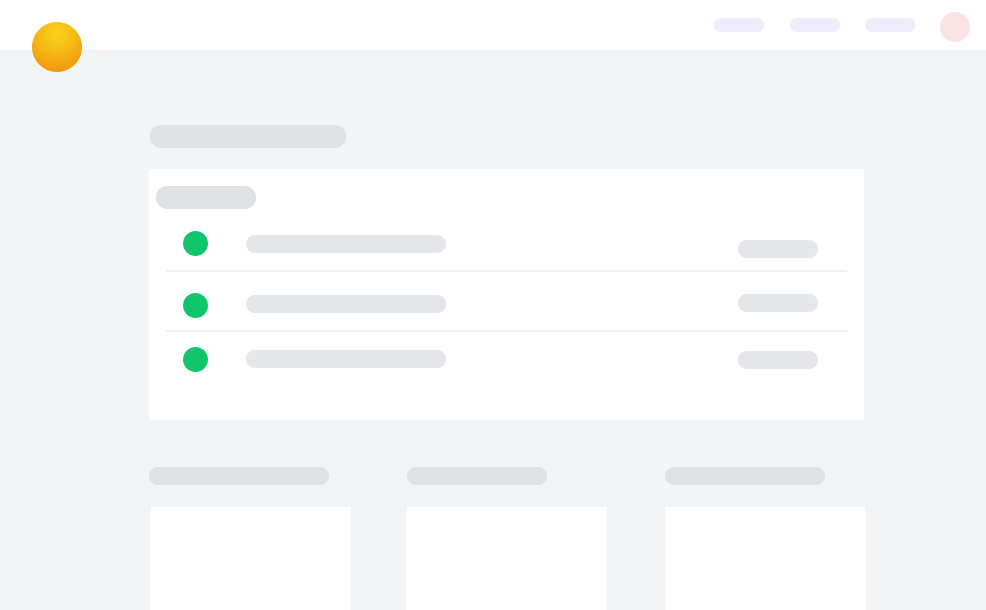  I want to click on top-navigation-bar, so click(493, 25).